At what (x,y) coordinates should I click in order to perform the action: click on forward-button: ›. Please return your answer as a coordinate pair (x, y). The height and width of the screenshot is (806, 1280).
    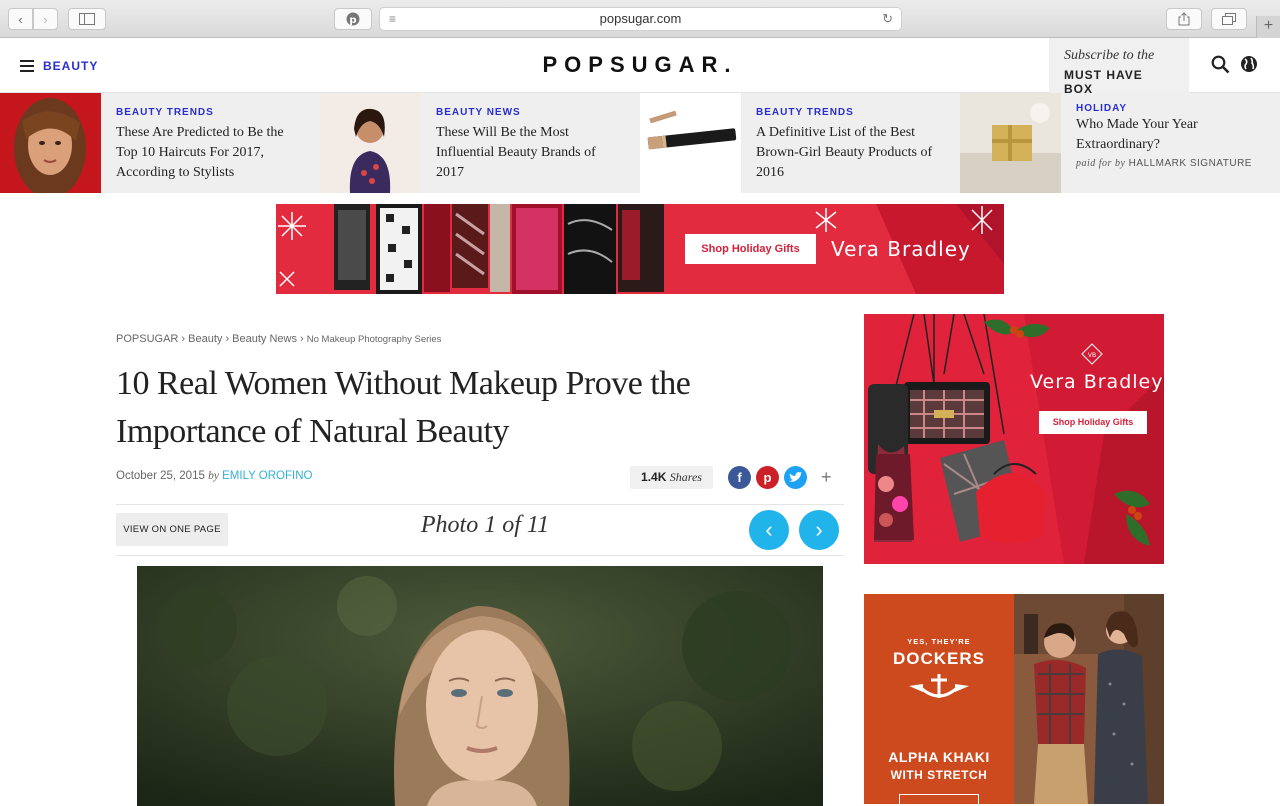
    Looking at the image, I should click on (45, 19).